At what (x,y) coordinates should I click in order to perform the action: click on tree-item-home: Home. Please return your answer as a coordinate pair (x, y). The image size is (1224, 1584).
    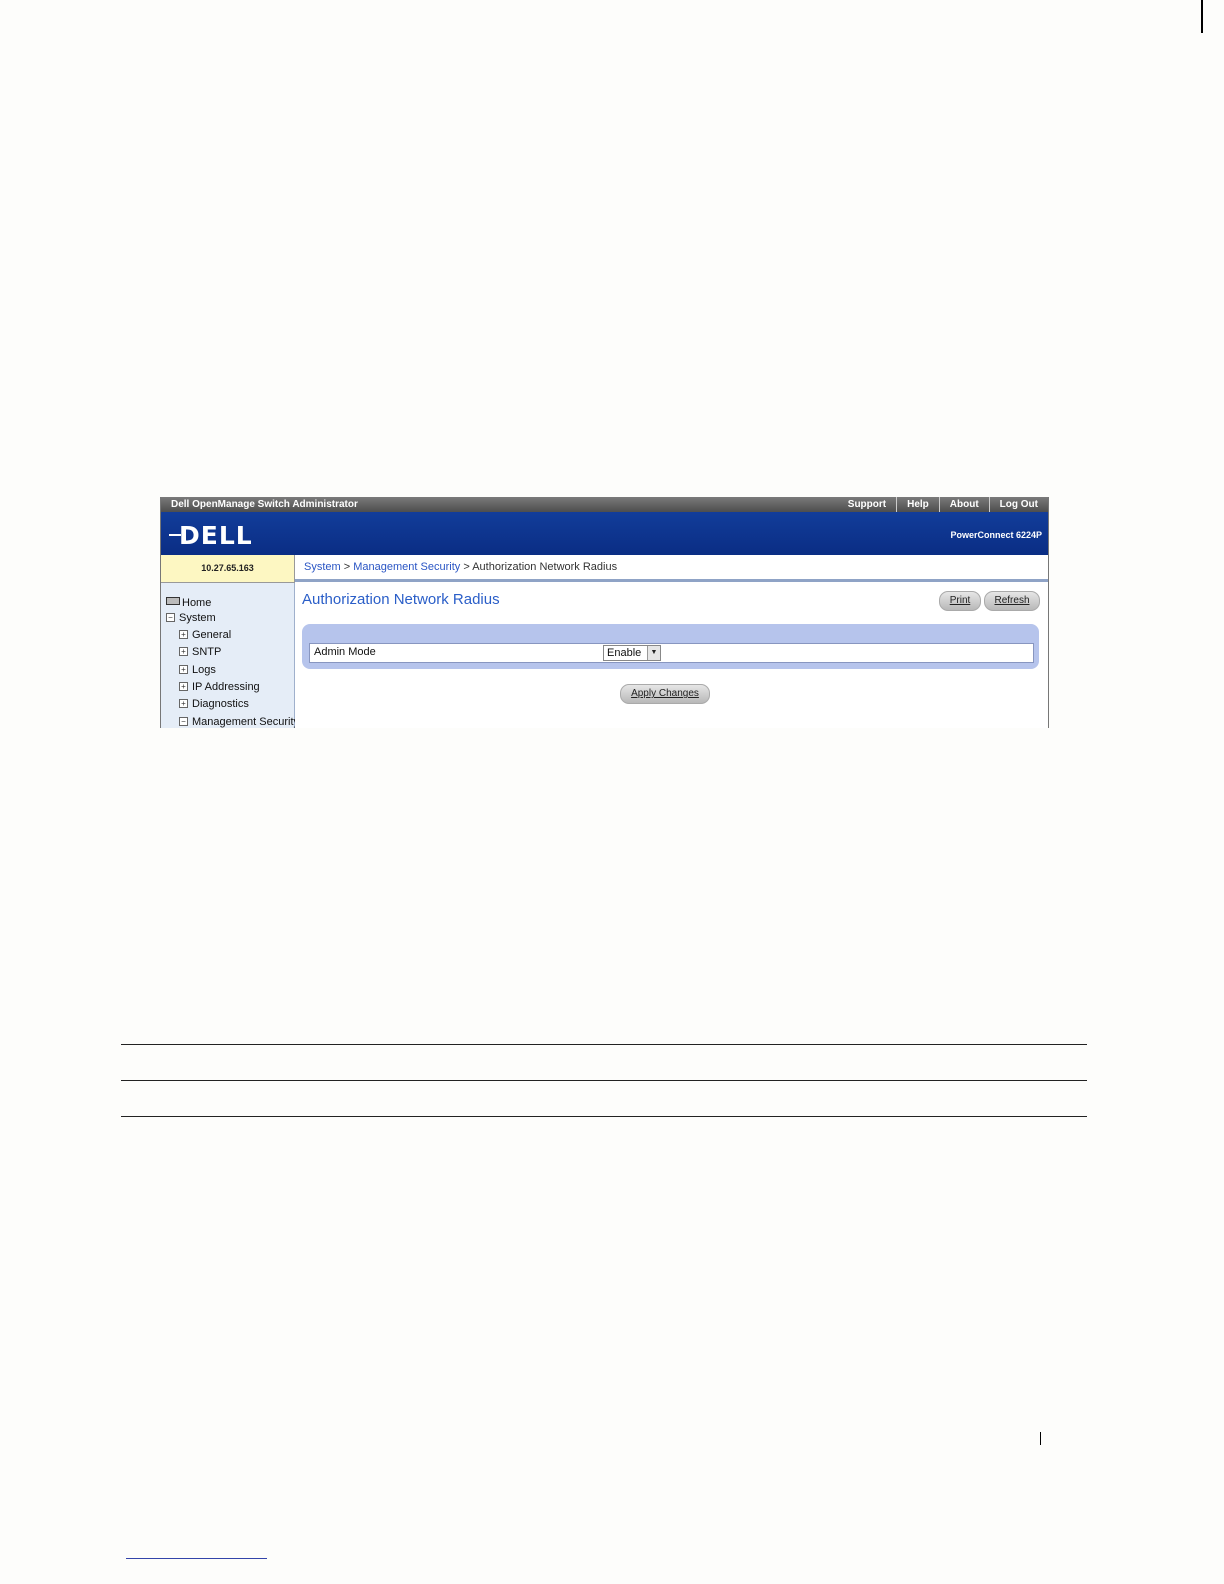
    Looking at the image, I should click on (188, 603).